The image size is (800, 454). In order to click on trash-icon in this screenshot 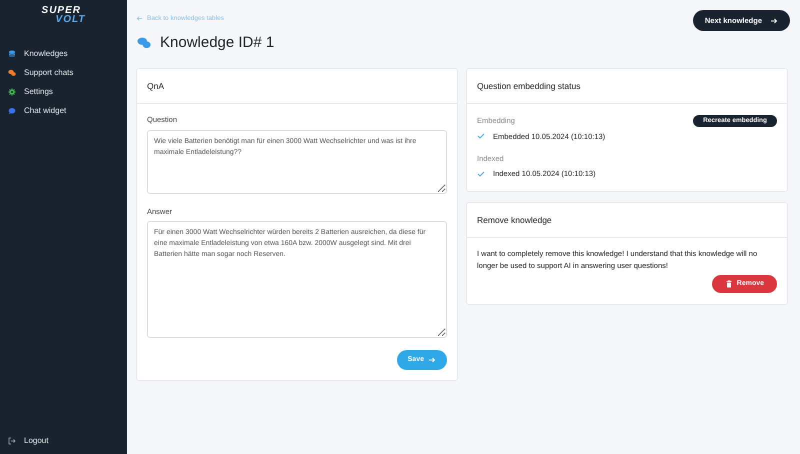, I will do `click(728, 284)`.